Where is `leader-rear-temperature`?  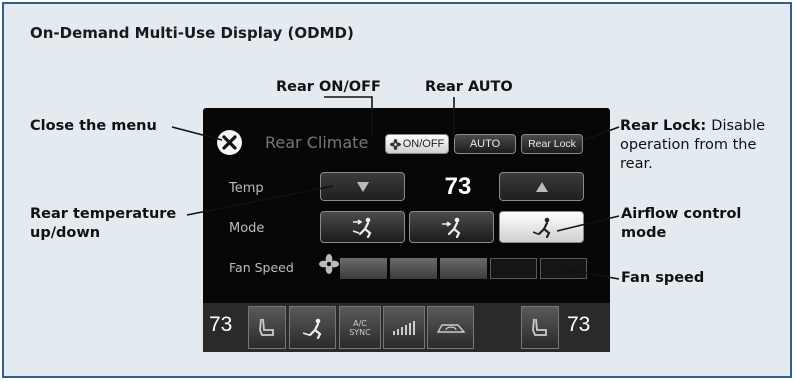 leader-rear-temperature is located at coordinates (260, 200).